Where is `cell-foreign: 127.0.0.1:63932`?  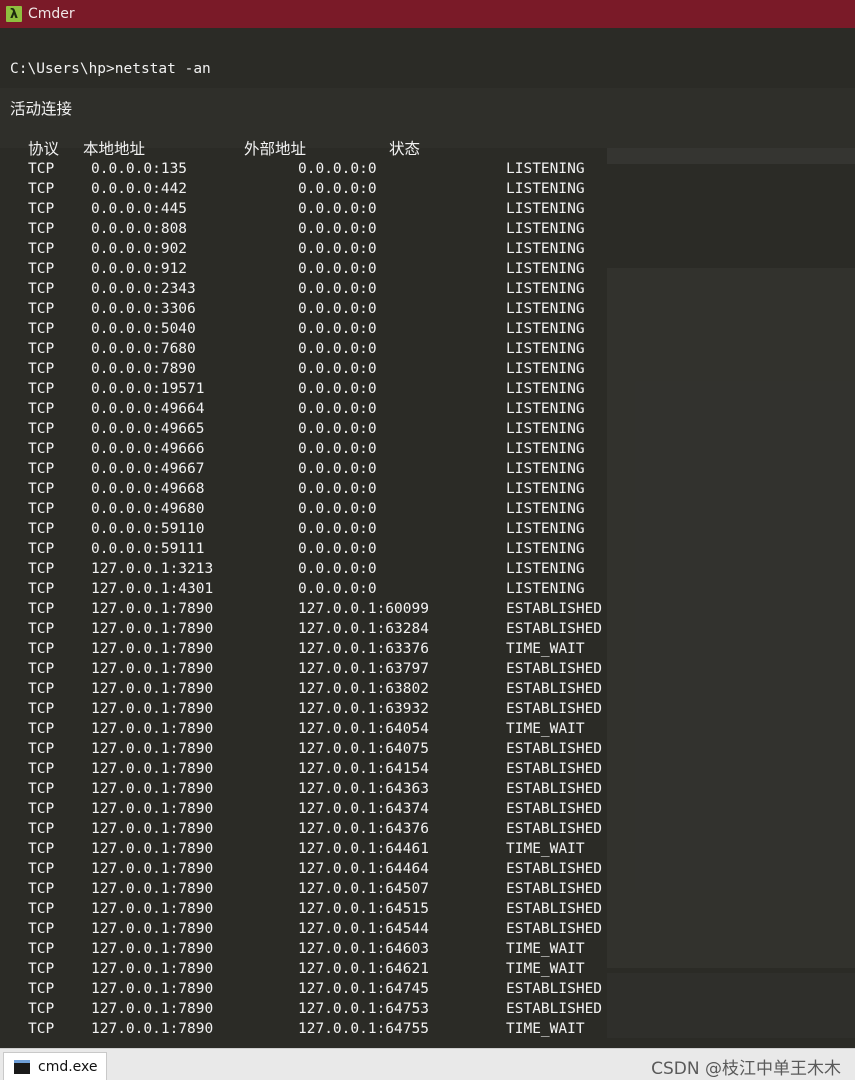
cell-foreign: 127.0.0.1:63932 is located at coordinates (363, 709).